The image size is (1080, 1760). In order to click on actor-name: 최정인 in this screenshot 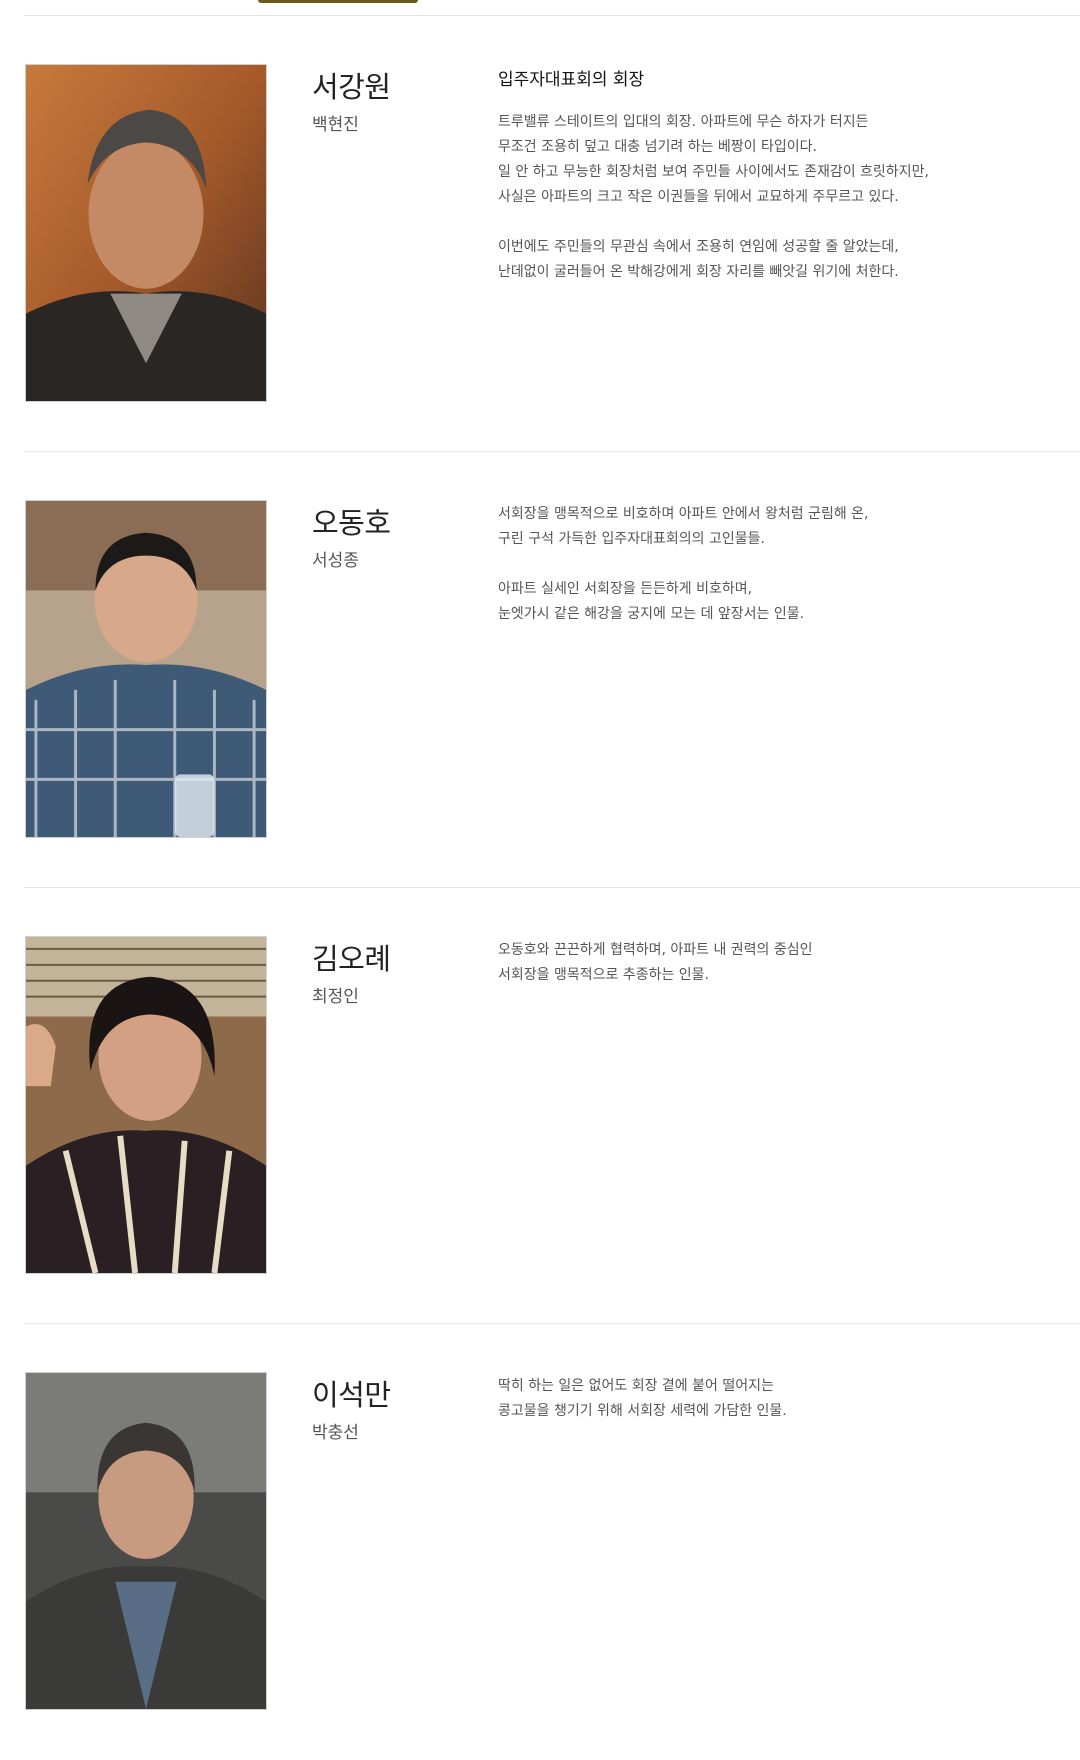, I will do `click(335, 997)`.